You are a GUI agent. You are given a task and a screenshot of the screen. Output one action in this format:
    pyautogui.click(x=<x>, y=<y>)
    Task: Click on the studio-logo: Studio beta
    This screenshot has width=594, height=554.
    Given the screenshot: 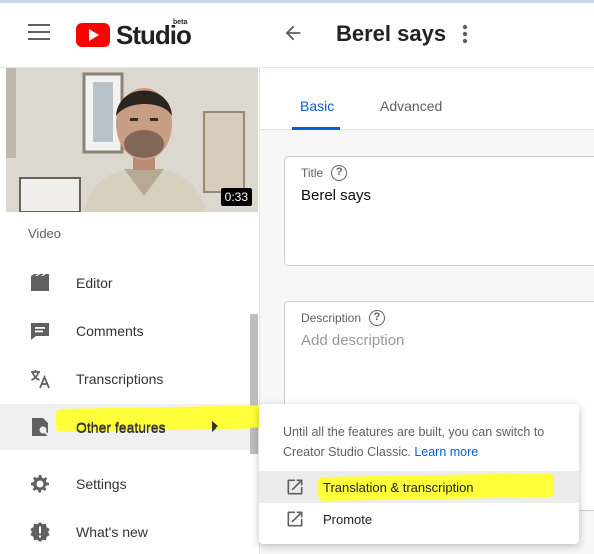 What is the action you would take?
    pyautogui.click(x=134, y=34)
    